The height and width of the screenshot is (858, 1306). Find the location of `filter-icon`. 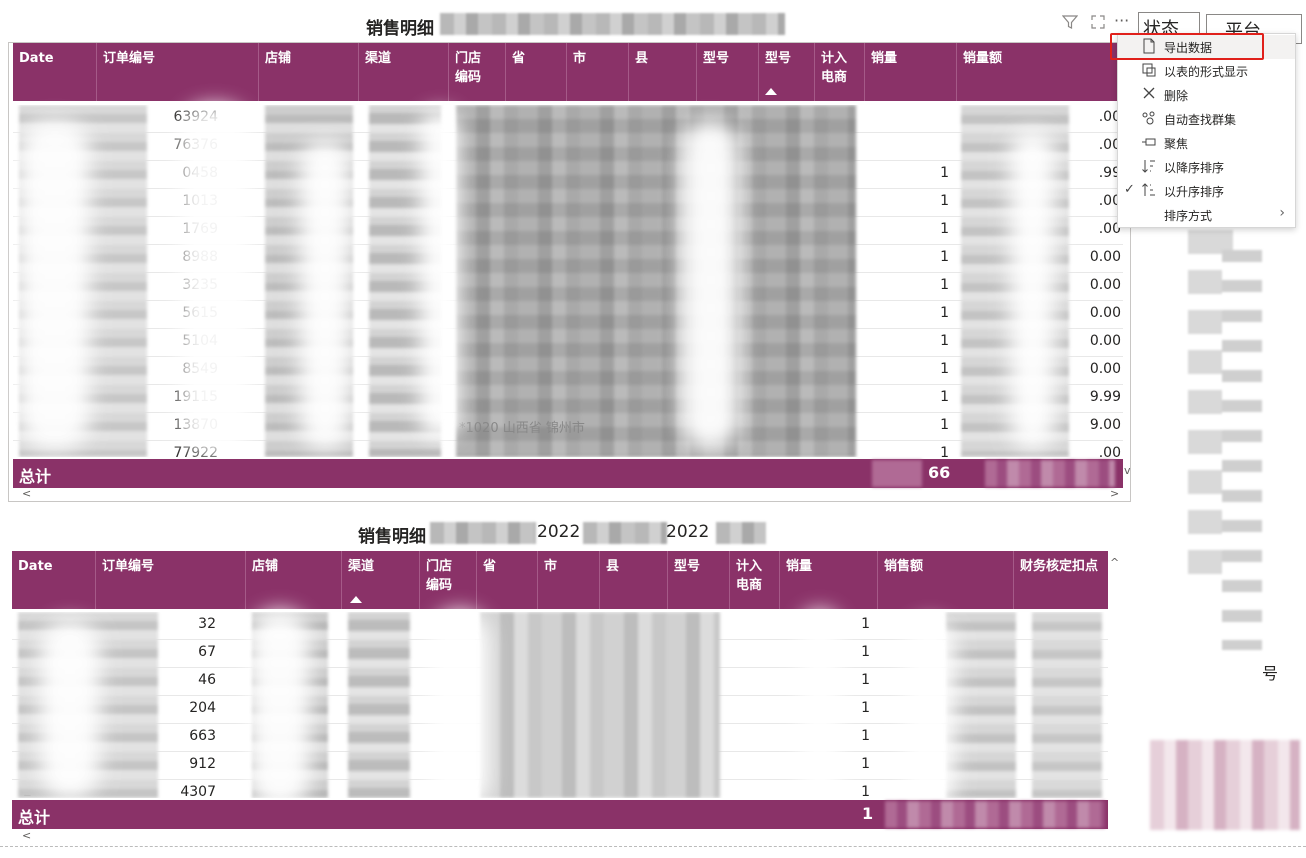

filter-icon is located at coordinates (1070, 24).